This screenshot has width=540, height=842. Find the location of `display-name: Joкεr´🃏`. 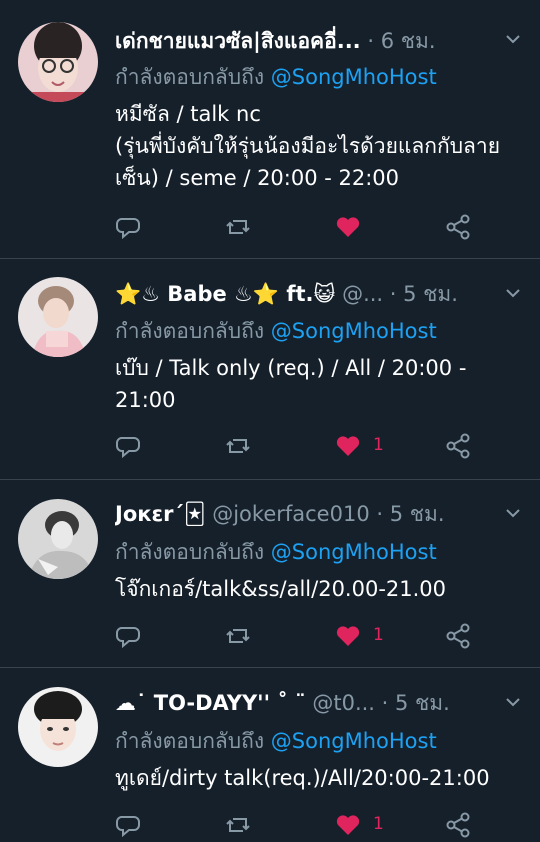

display-name: Joкεr´🃏 is located at coordinates (160, 514).